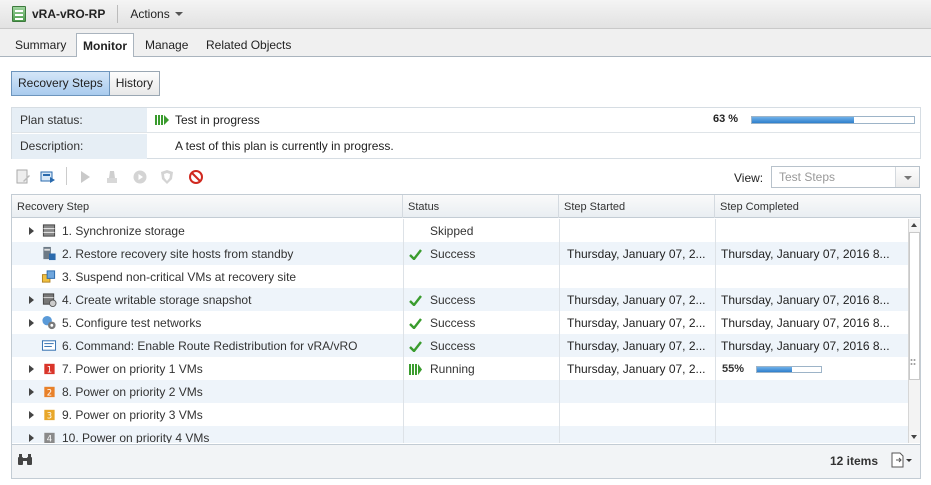  I want to click on binoculars-icon, so click(25, 459).